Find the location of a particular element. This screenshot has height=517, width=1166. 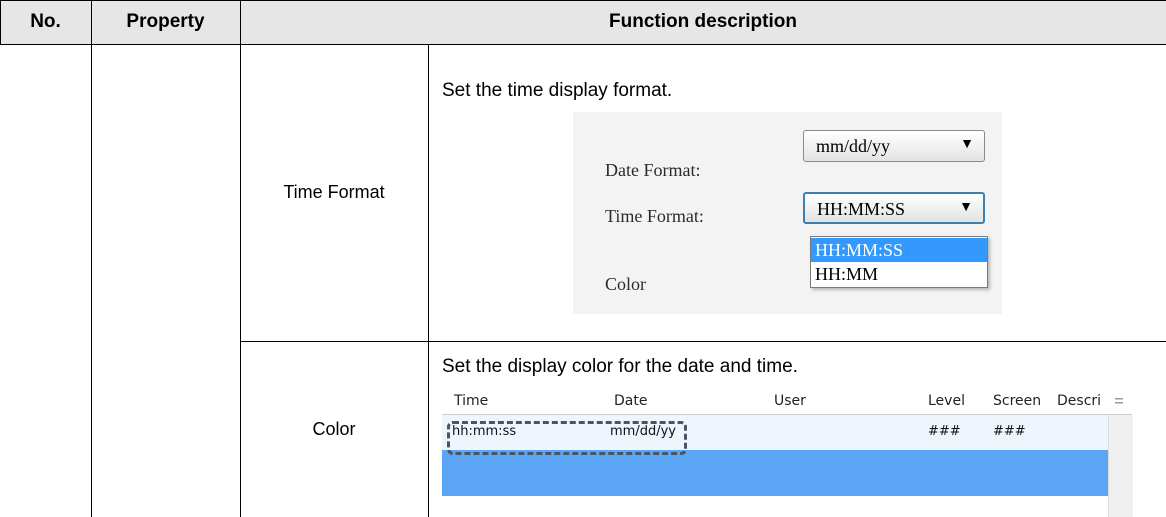

column-divider-subproperty is located at coordinates (428, 280).